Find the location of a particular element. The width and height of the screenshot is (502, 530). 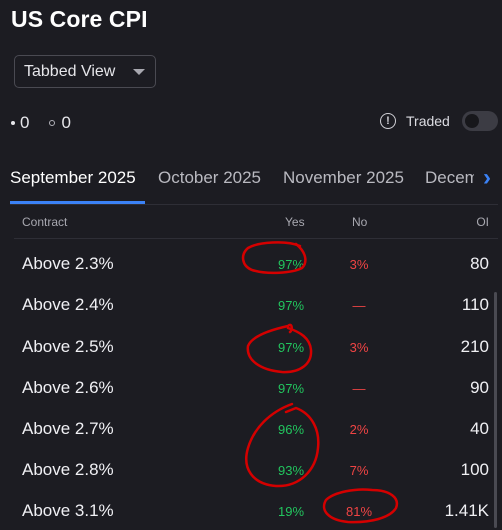

column-header-yes: Yes is located at coordinates (295, 222).